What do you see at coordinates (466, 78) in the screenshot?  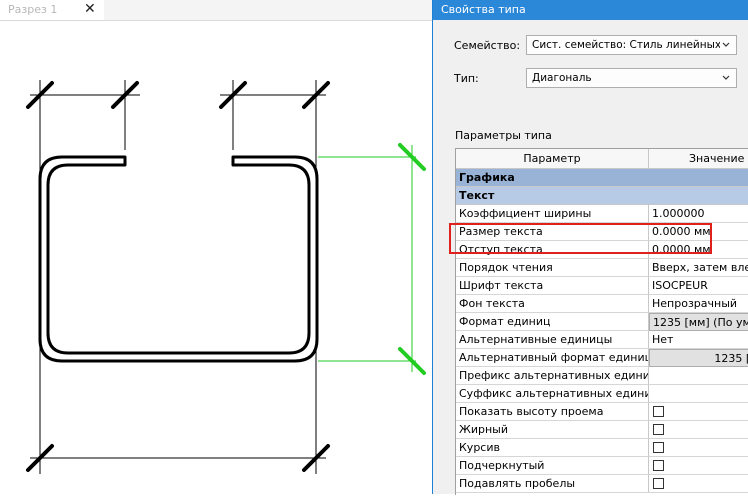 I see `type-label: Тип:` at bounding box center [466, 78].